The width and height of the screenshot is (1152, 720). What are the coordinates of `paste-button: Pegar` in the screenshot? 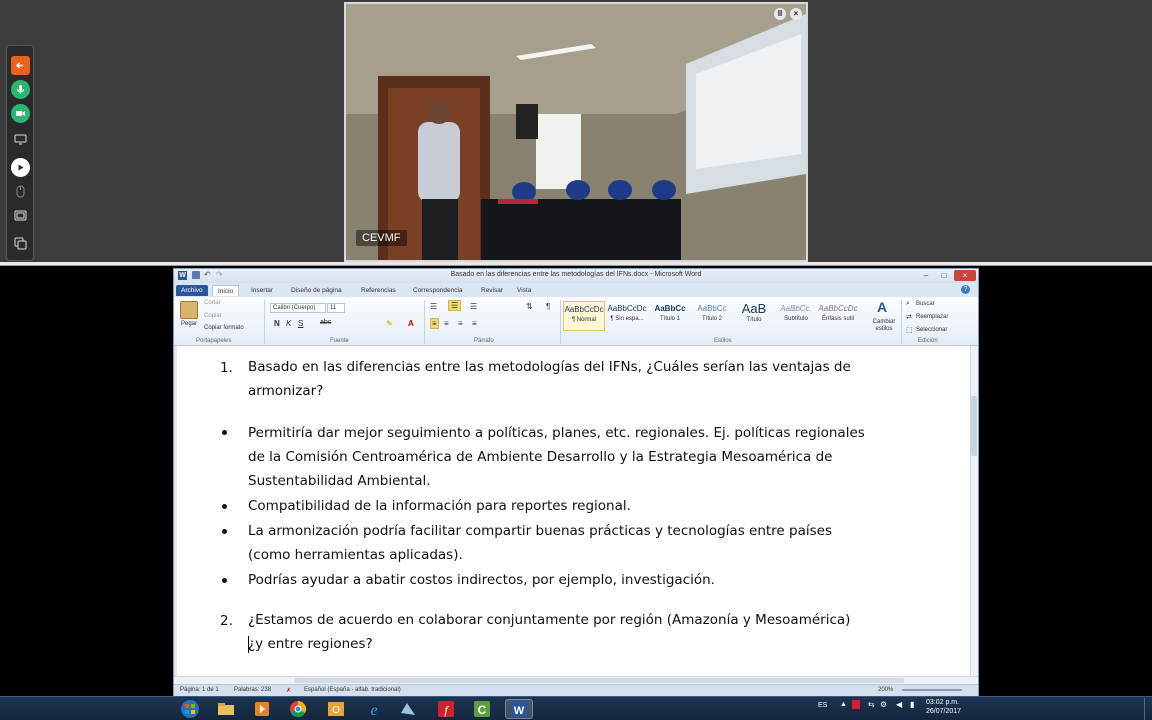 It's located at (189, 324).